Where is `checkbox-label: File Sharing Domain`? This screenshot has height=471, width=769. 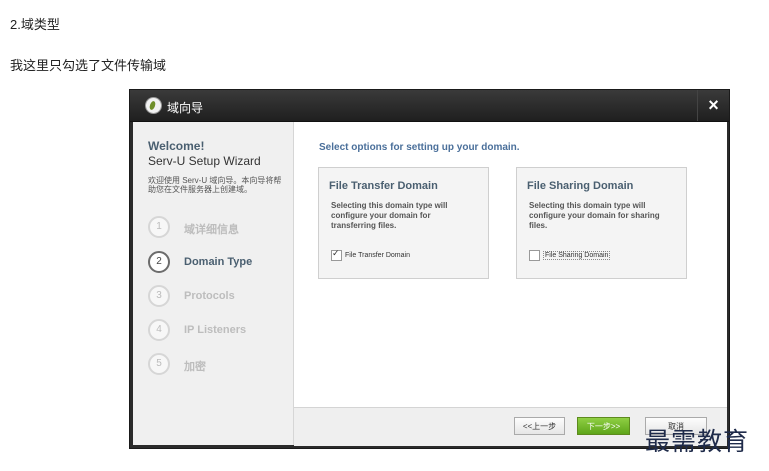 checkbox-label: File Sharing Domain is located at coordinates (577, 256).